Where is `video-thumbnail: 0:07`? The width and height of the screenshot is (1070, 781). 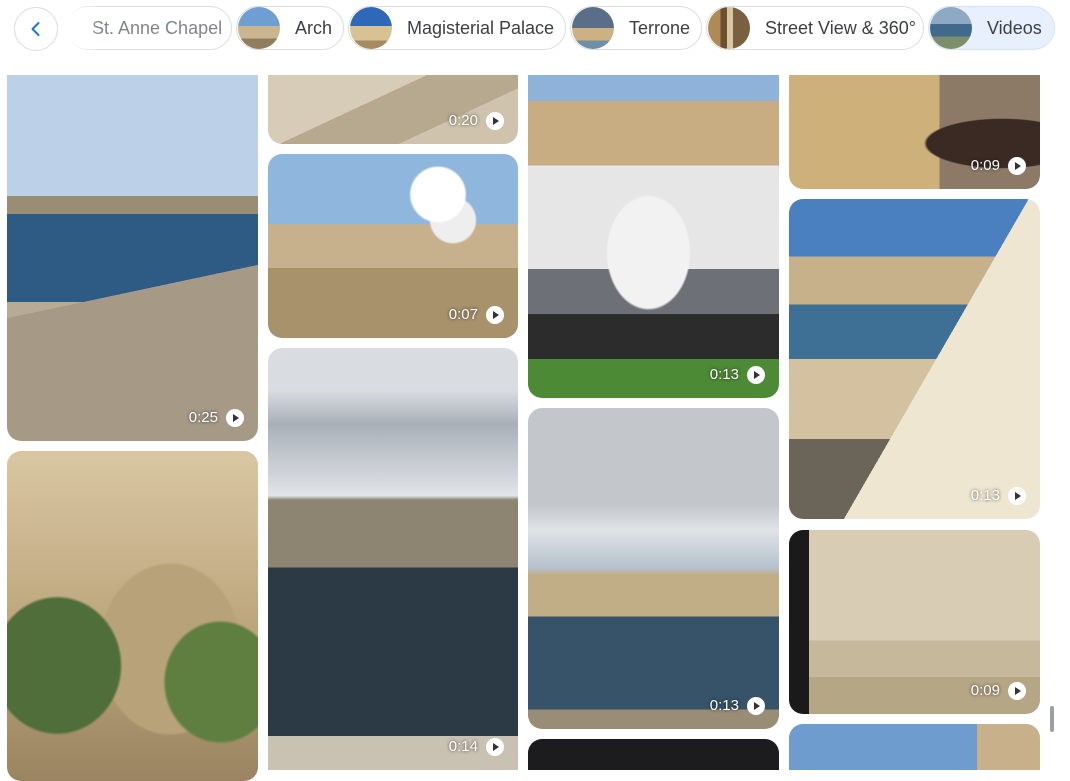 video-thumbnail: 0:07 is located at coordinates (393, 246).